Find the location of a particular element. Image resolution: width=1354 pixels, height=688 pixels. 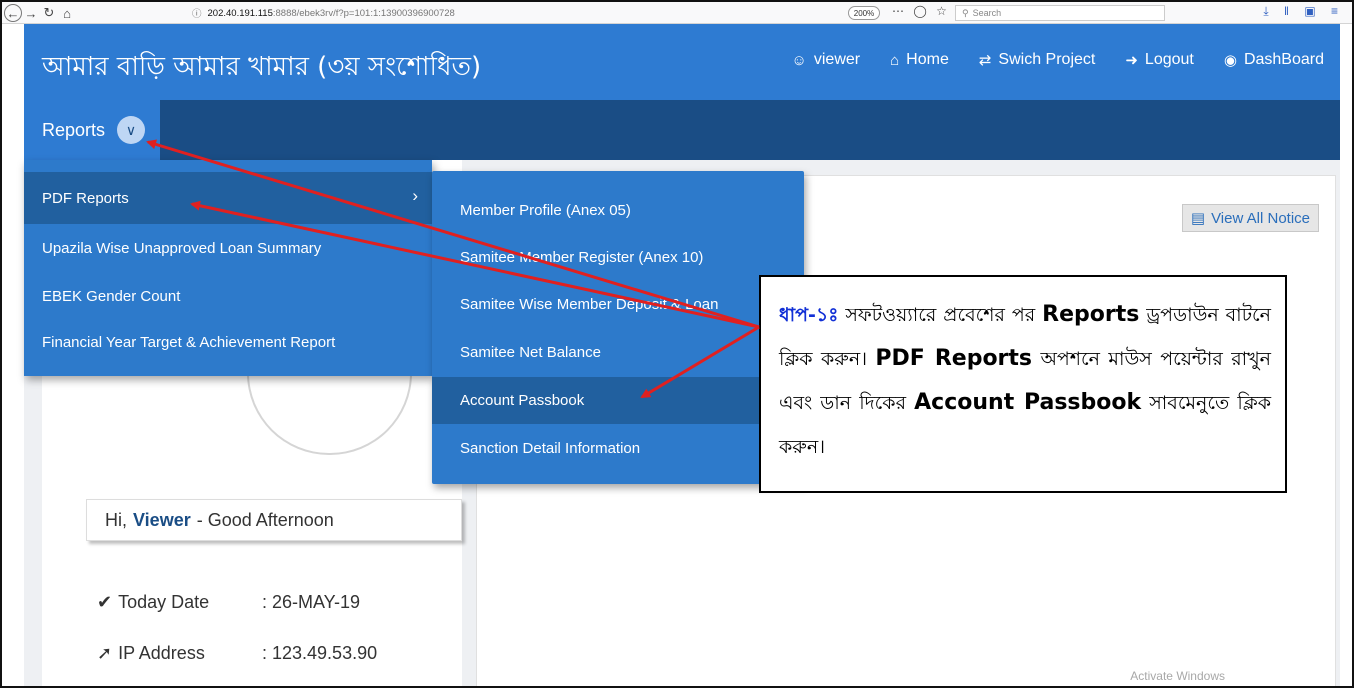

url-host: 202.40.191.115 is located at coordinates (240, 13).